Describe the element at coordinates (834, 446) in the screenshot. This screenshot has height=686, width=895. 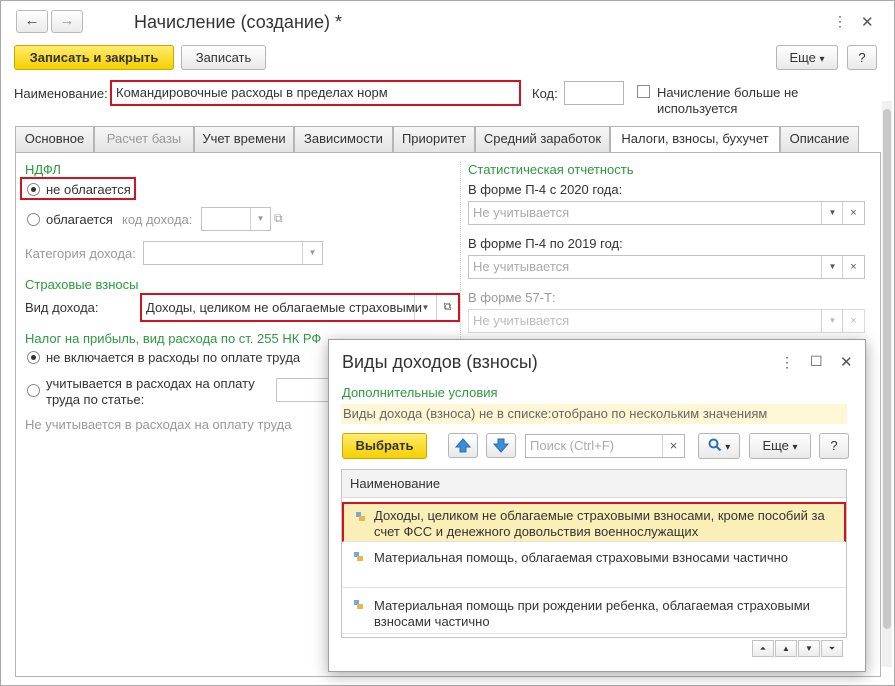
I see `dialog-help-button: ?` at that location.